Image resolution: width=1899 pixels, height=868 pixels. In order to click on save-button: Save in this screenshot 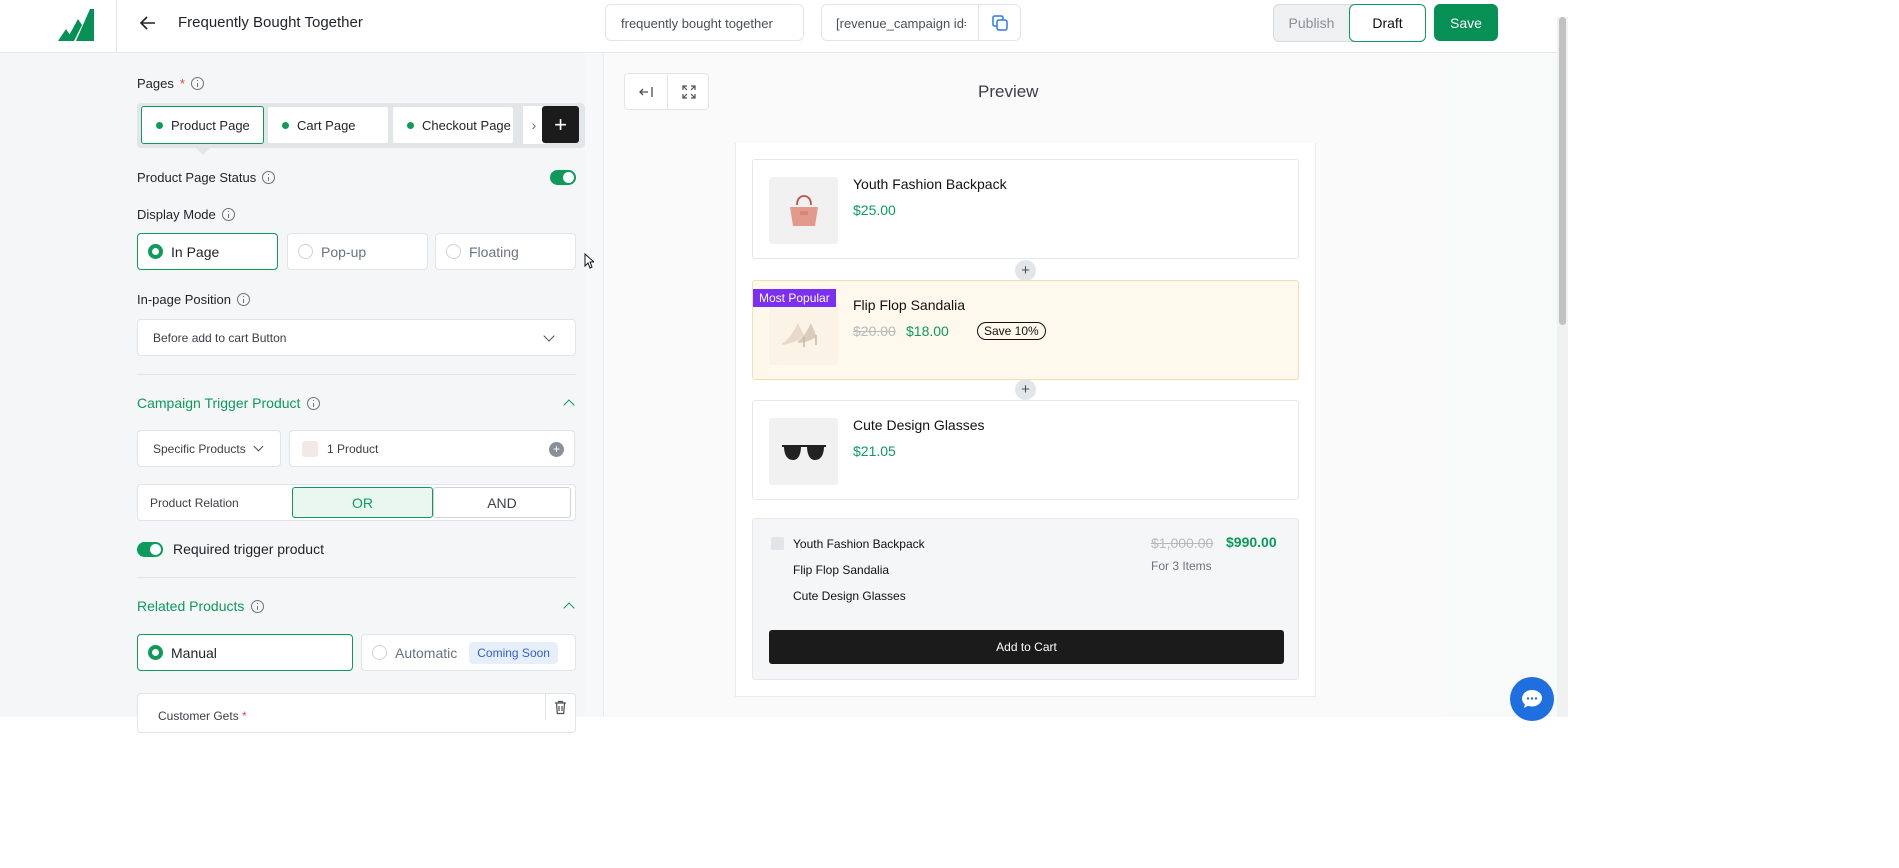, I will do `click(1466, 22)`.